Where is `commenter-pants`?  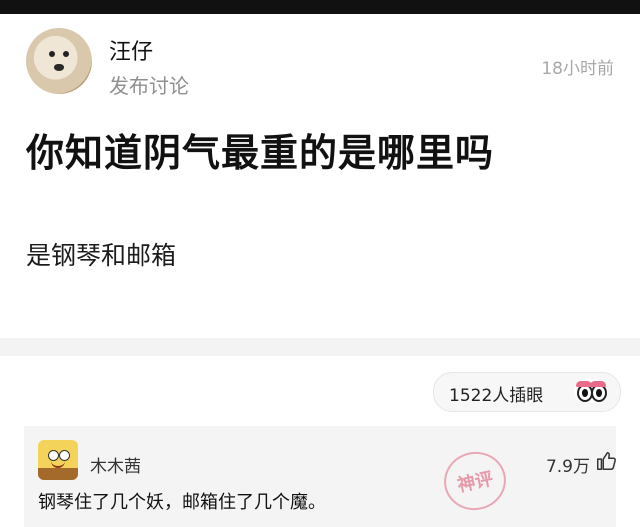
commenter-pants is located at coordinates (58, 474).